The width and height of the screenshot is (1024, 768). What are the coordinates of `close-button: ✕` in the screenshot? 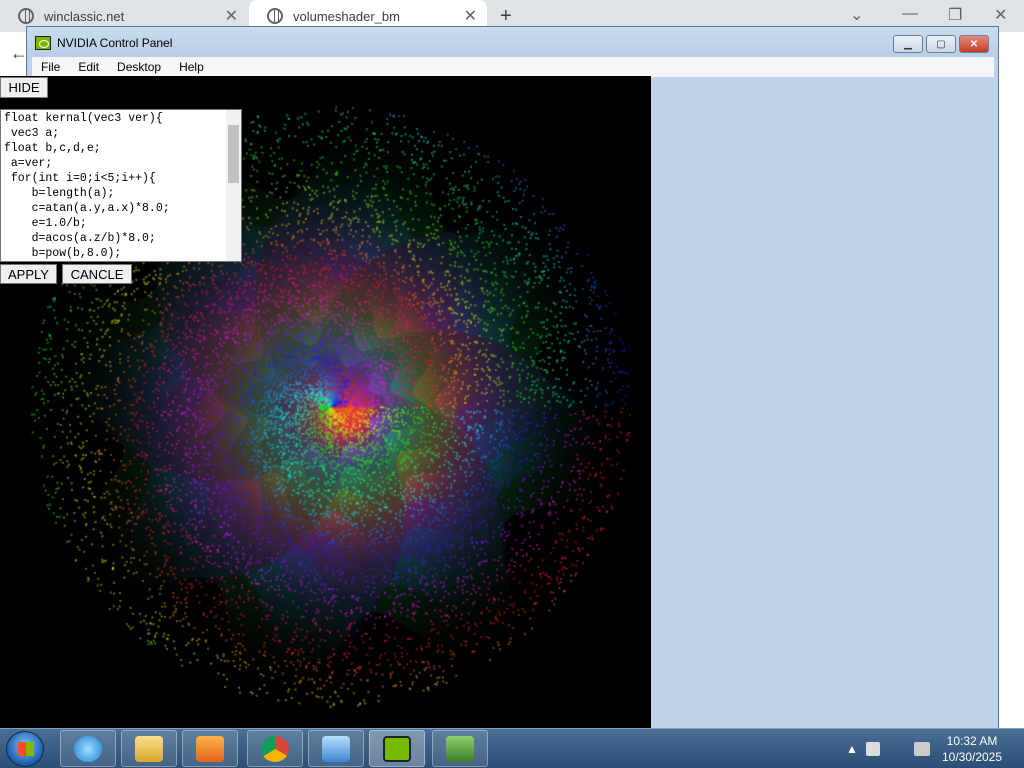 It's located at (974, 44).